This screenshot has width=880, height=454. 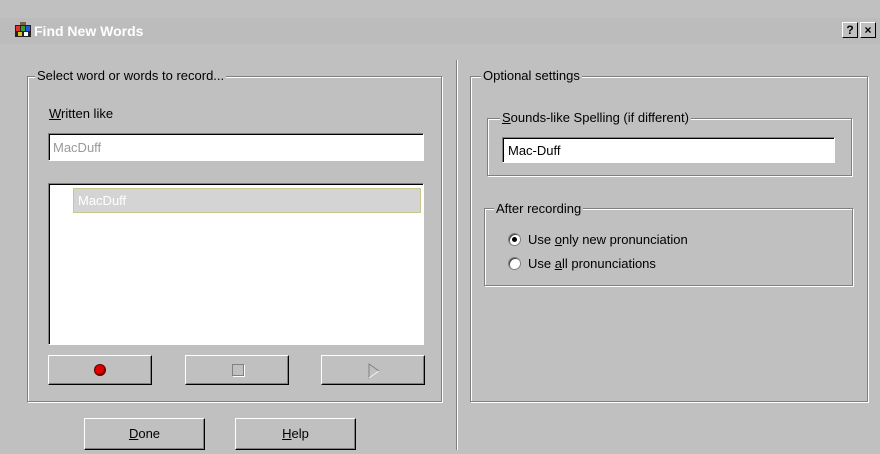 What do you see at coordinates (89, 31) in the screenshot?
I see `window-title: Find New Words` at bounding box center [89, 31].